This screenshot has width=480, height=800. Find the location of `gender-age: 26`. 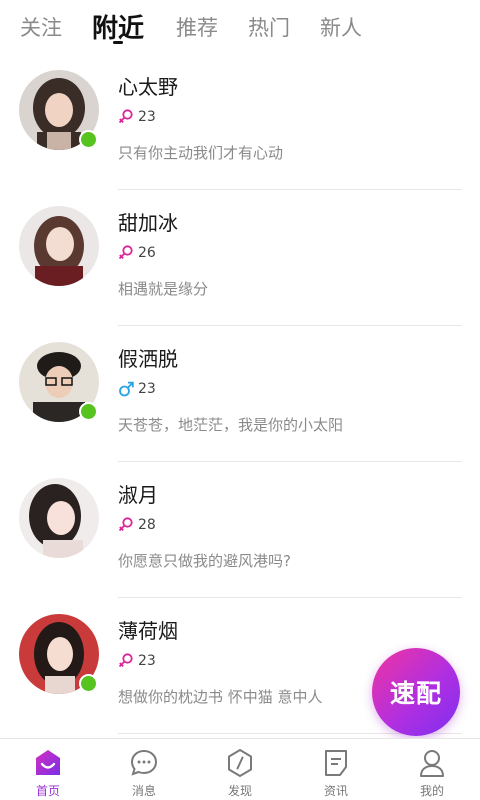

gender-age: 26 is located at coordinates (137, 253).